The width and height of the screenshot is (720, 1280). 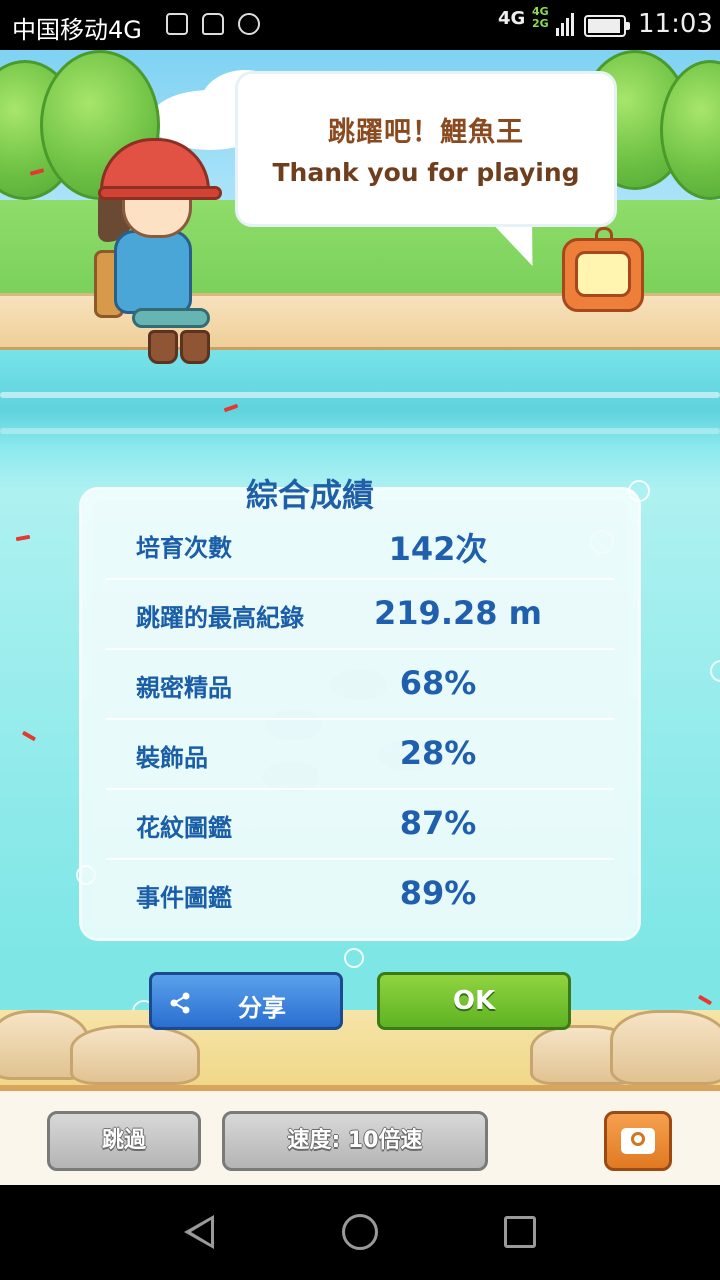 What do you see at coordinates (458, 613) in the screenshot?
I see `result-value: 219.28 m` at bounding box center [458, 613].